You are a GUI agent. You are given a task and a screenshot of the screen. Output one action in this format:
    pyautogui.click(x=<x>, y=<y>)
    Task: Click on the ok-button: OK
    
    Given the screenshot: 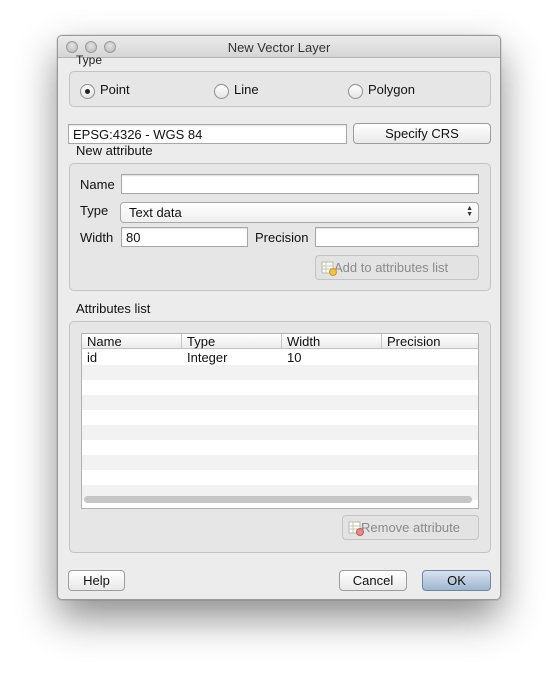 What is the action you would take?
    pyautogui.click(x=456, y=580)
    